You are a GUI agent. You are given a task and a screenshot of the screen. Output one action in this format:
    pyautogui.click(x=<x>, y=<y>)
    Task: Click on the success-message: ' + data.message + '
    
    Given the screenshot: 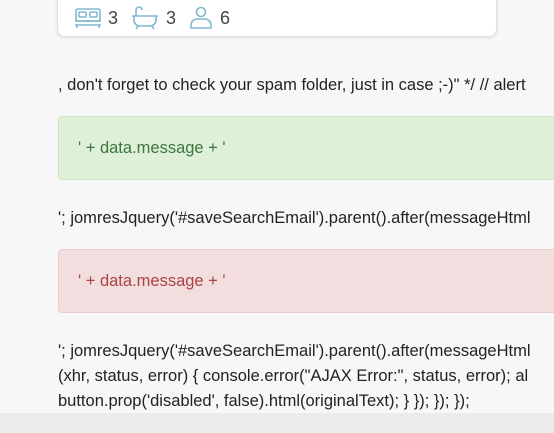 What is the action you would take?
    pyautogui.click(x=152, y=148)
    